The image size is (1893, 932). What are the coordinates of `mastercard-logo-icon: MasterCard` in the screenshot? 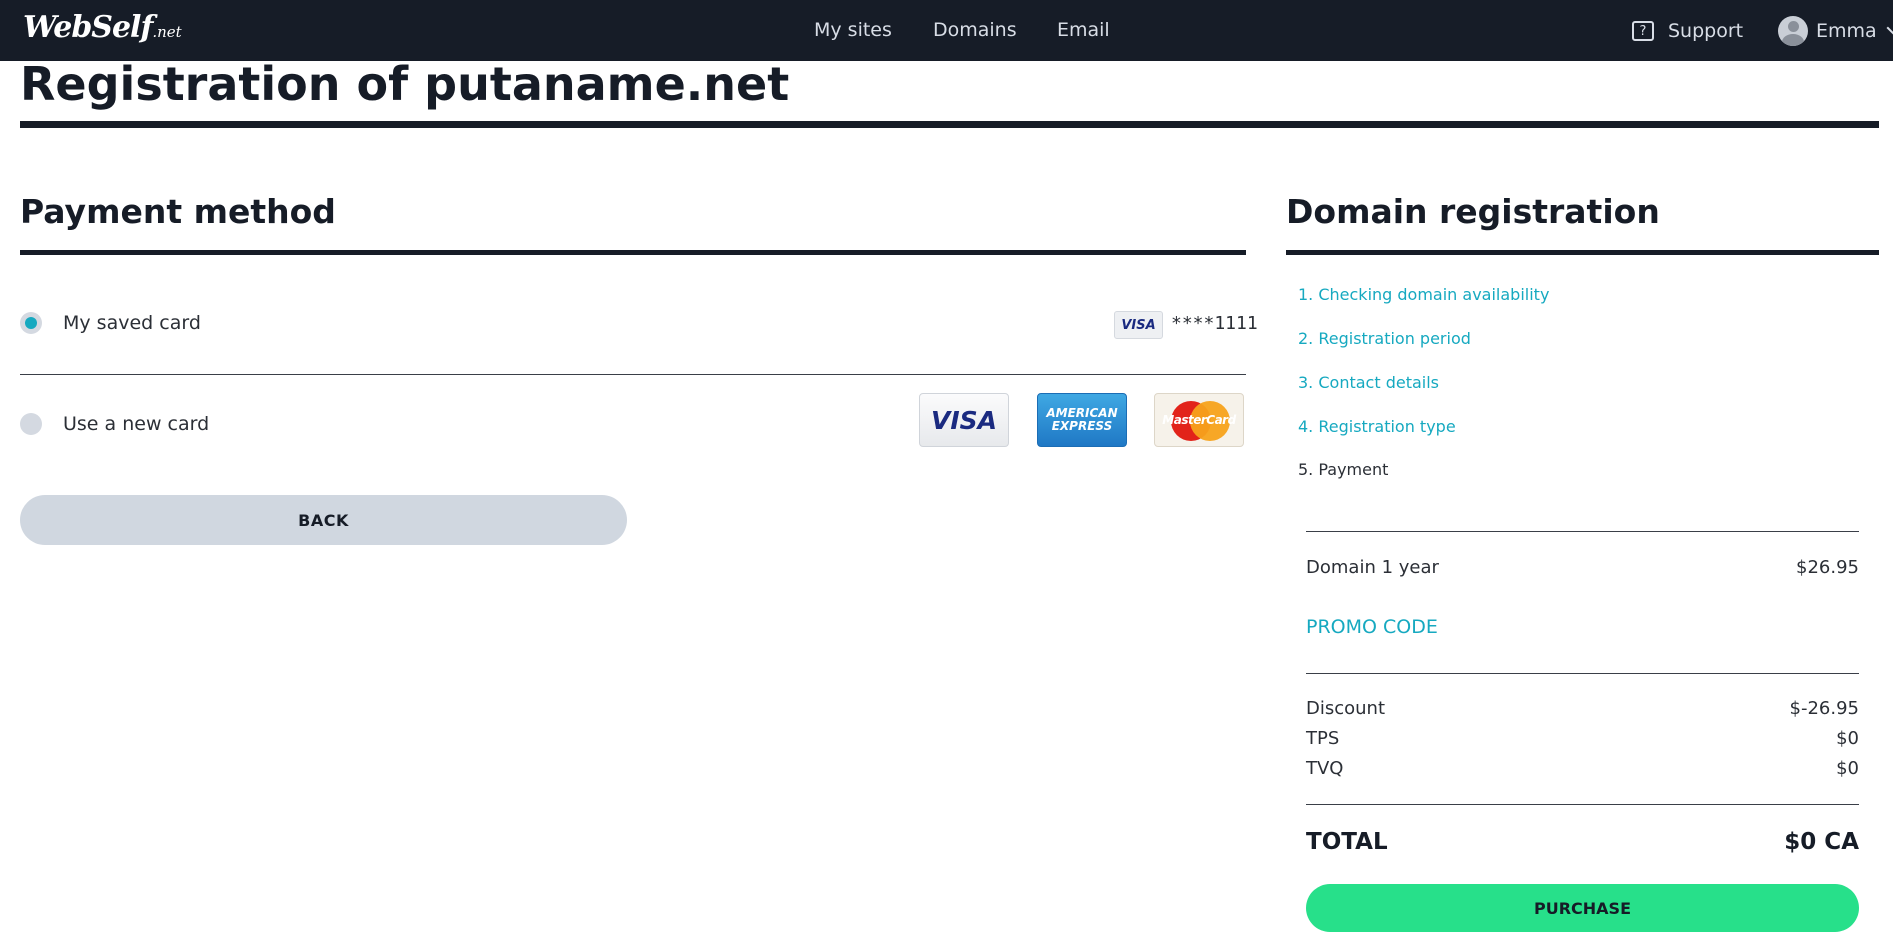 It's located at (1199, 420).